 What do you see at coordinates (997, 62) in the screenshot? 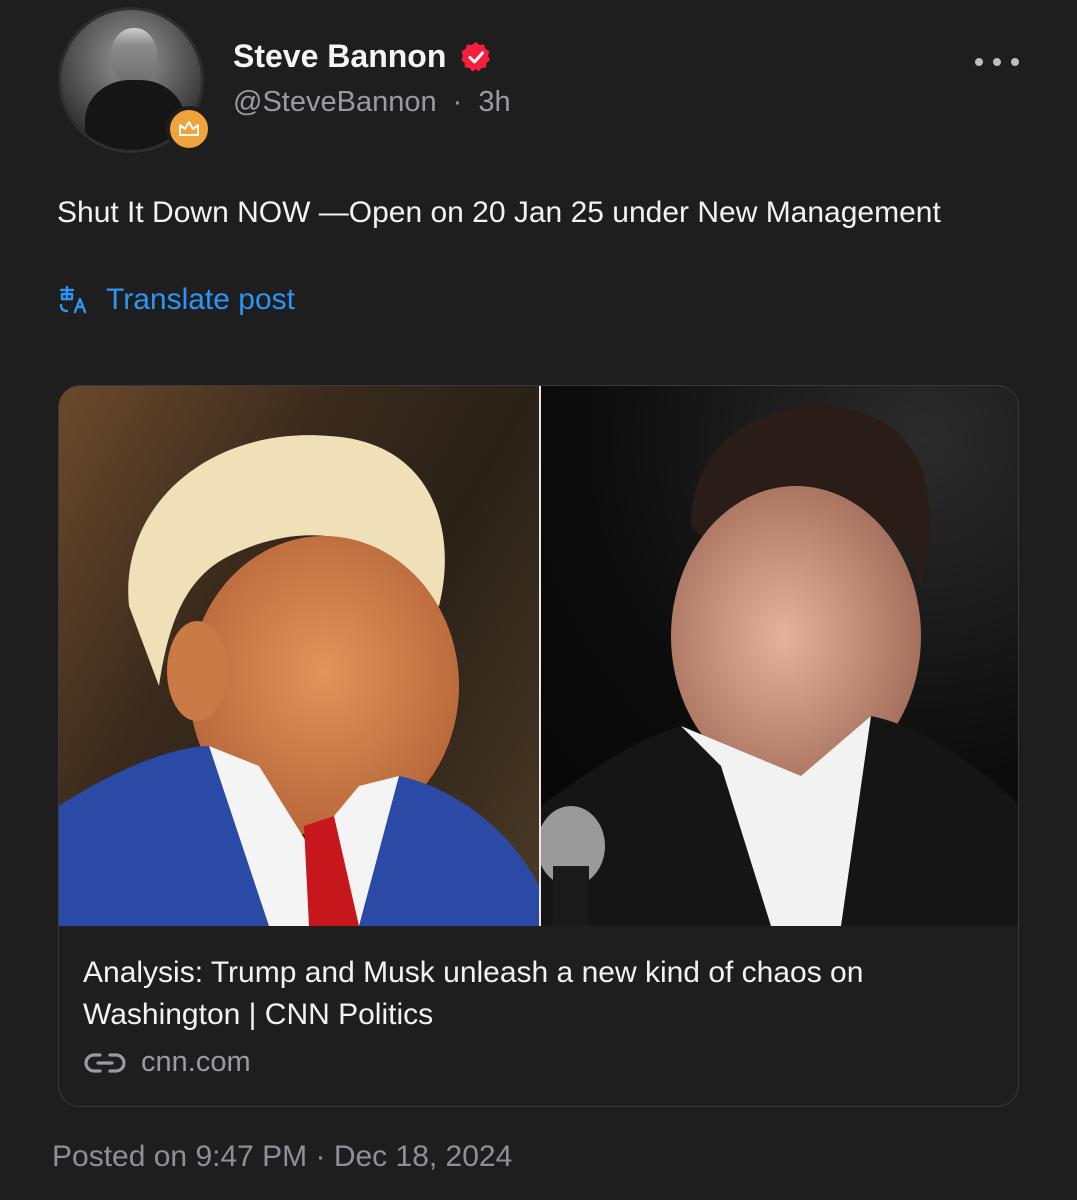
I see `more-horizontal-icon` at bounding box center [997, 62].